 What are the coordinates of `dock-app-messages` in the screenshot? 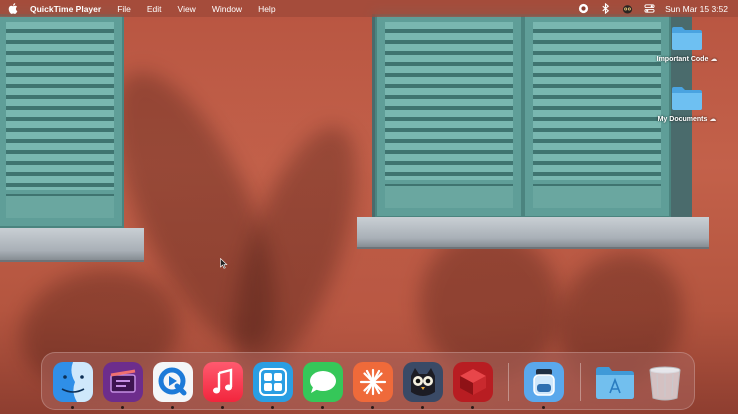 It's located at (323, 385).